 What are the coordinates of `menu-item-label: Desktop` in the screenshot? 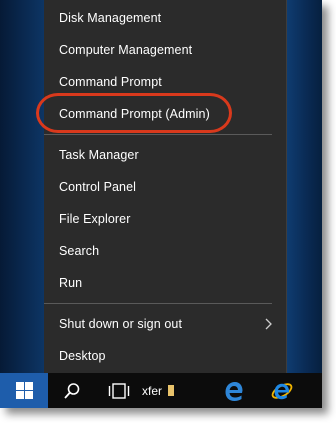 It's located at (82, 356).